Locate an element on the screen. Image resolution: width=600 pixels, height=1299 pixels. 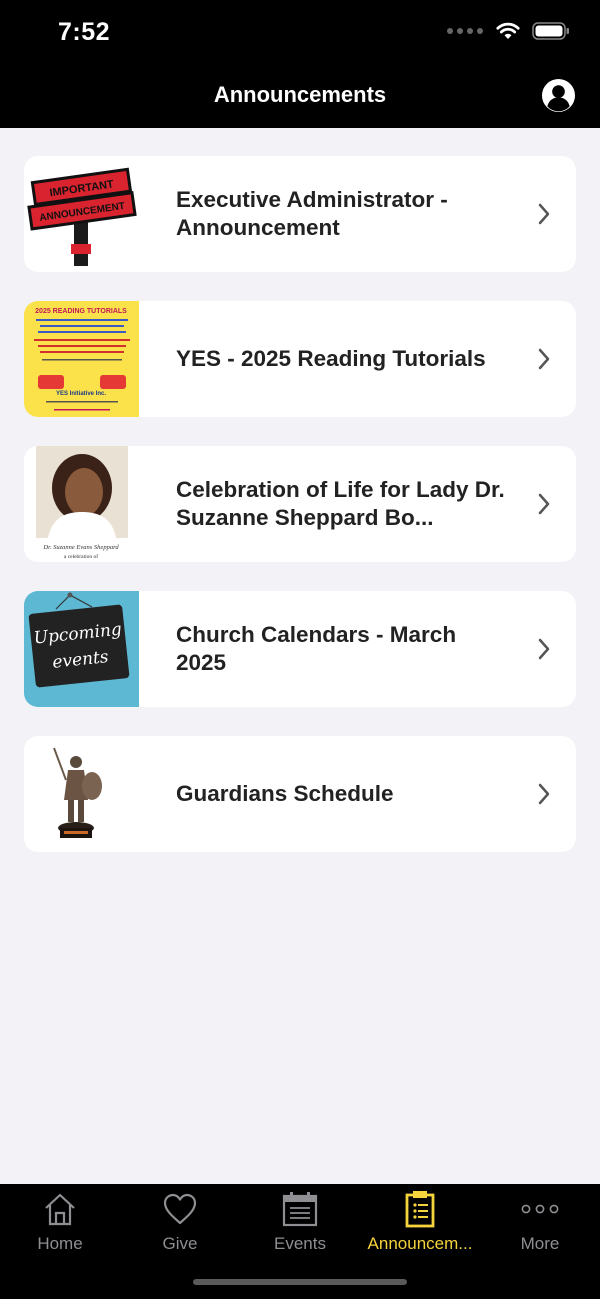
wifi-icon is located at coordinates (508, 30).